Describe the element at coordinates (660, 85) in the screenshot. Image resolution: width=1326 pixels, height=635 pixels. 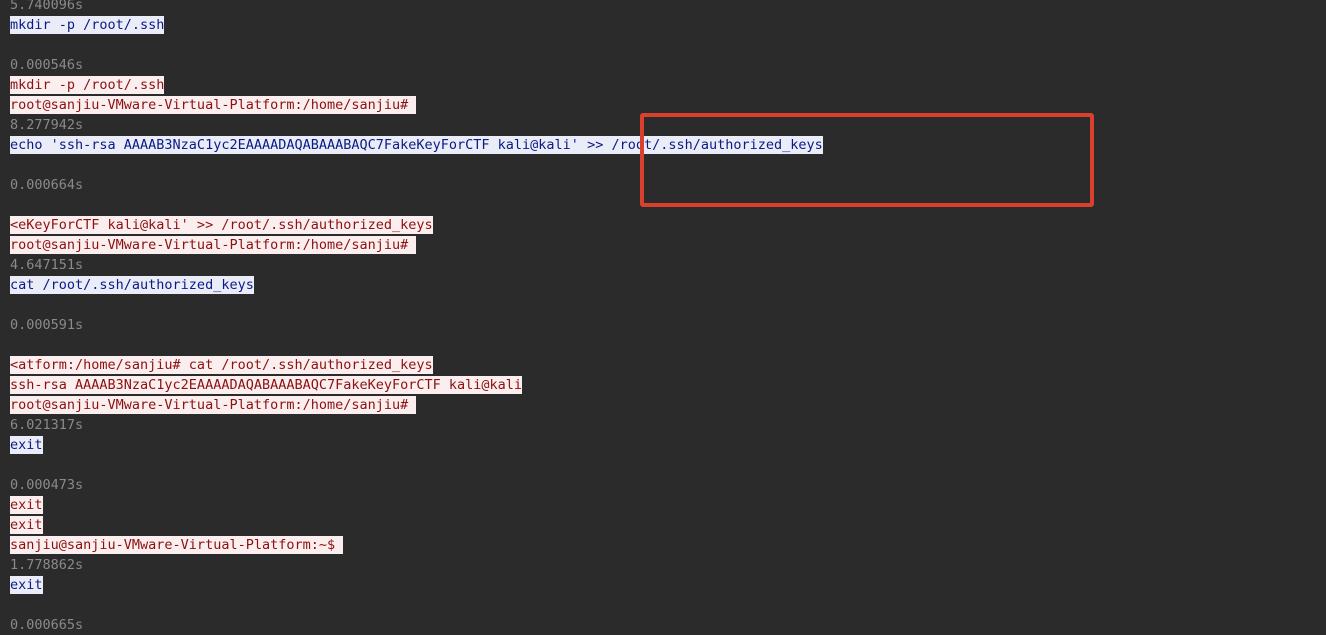
I see `server-received-line: mkdir -p /root/.ssh` at that location.